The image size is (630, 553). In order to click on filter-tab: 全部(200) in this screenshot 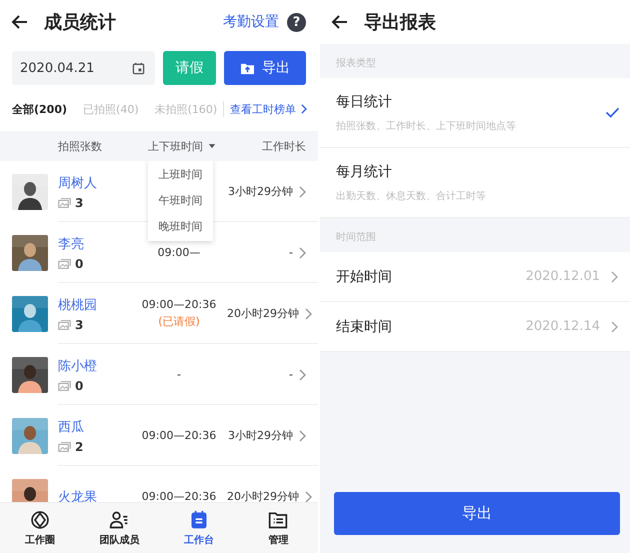, I will do `click(40, 109)`.